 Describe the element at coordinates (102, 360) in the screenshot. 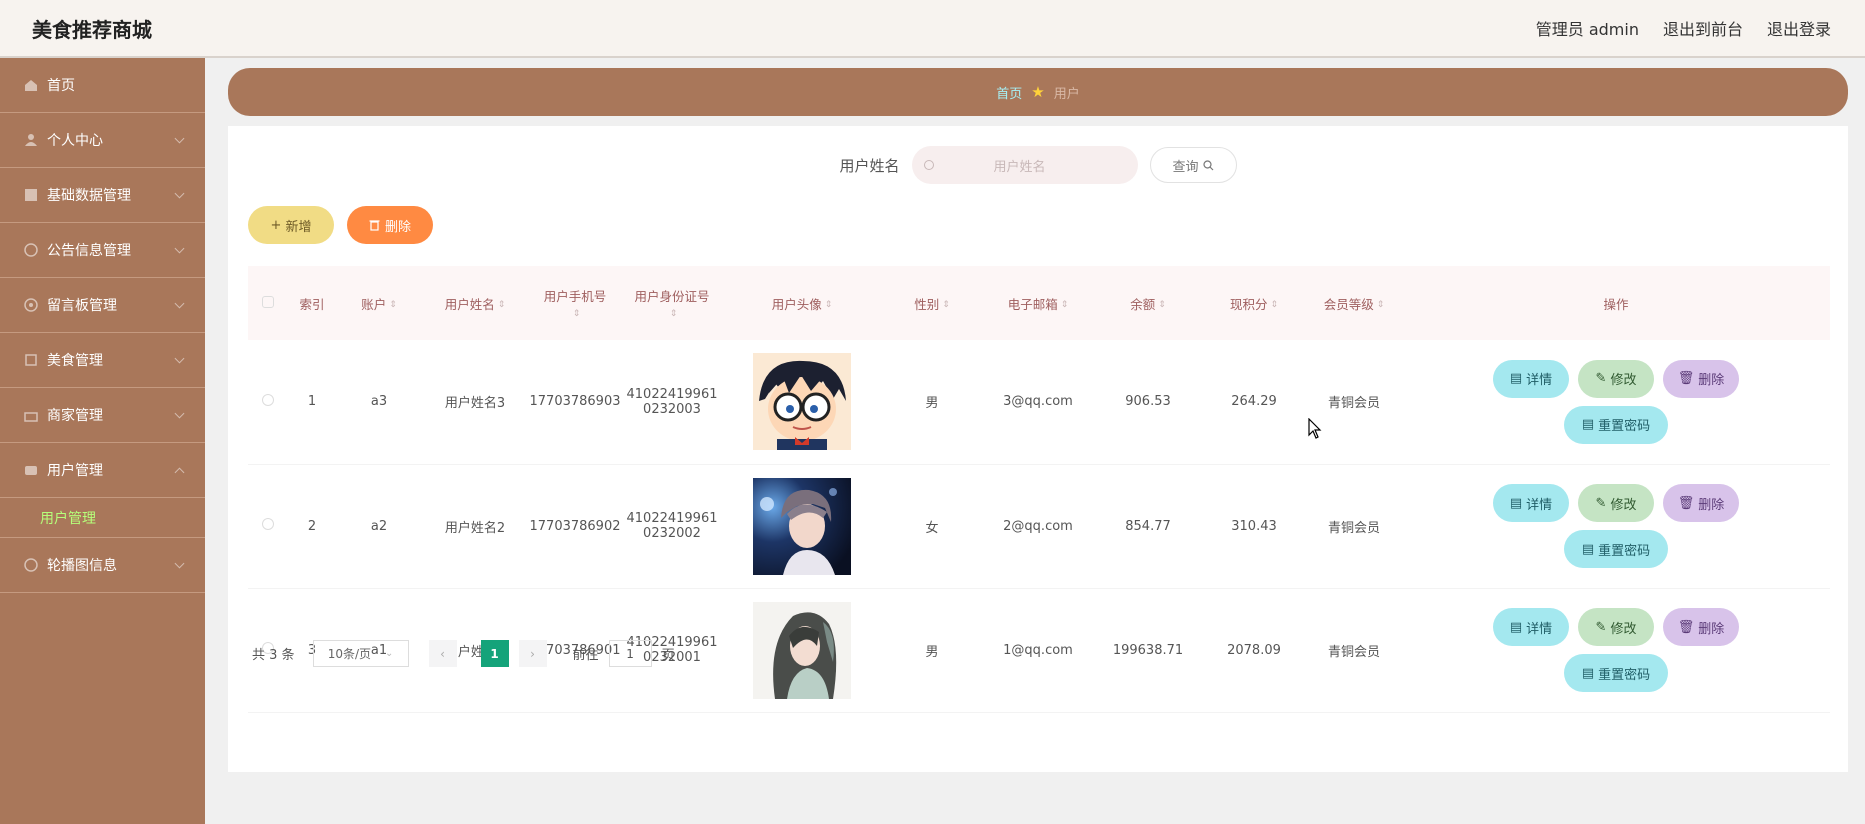

I see `sidebar-item-food: 美食管理` at that location.